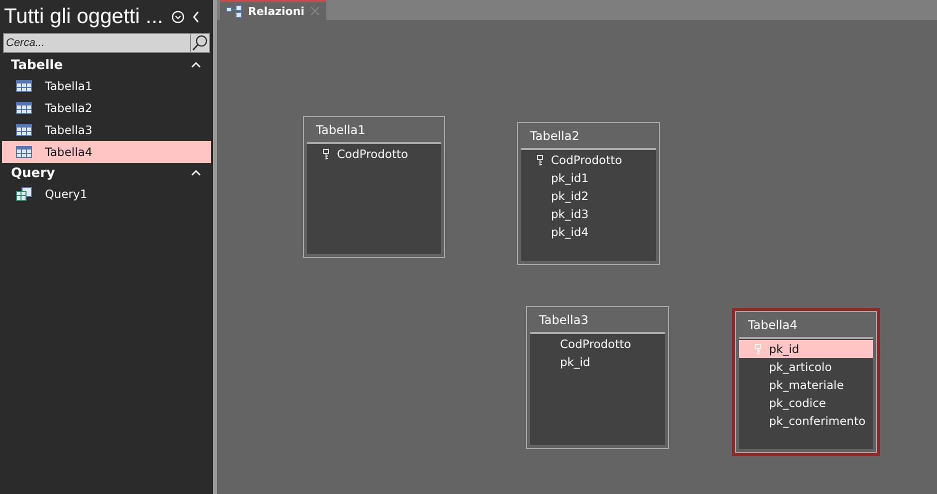  Describe the element at coordinates (588, 232) in the screenshot. I see `field-row: pk_id4` at that location.